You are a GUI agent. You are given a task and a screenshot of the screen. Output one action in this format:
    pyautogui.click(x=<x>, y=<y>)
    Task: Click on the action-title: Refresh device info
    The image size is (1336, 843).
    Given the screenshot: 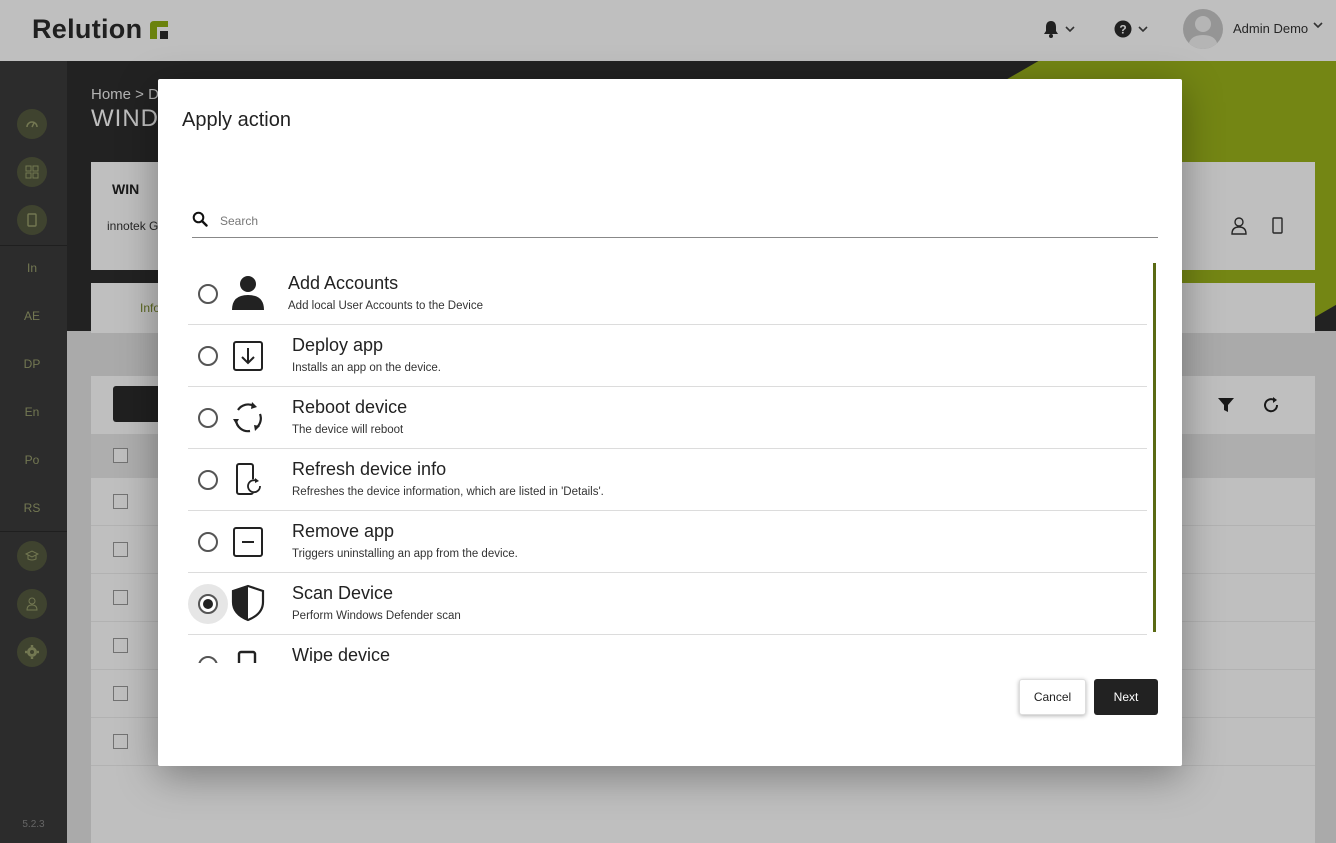 What is the action you would take?
    pyautogui.click(x=369, y=469)
    